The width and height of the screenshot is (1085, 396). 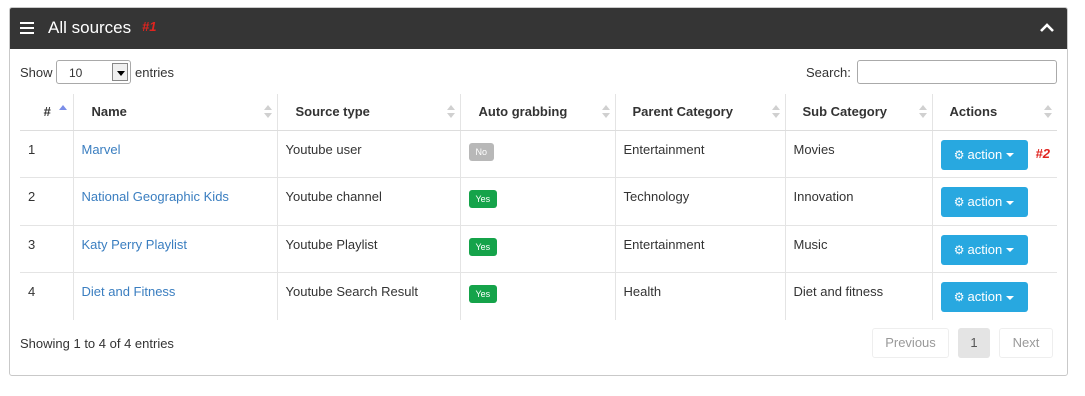 I want to click on sub-category-cell: Diet and fitness, so click(x=858, y=296).